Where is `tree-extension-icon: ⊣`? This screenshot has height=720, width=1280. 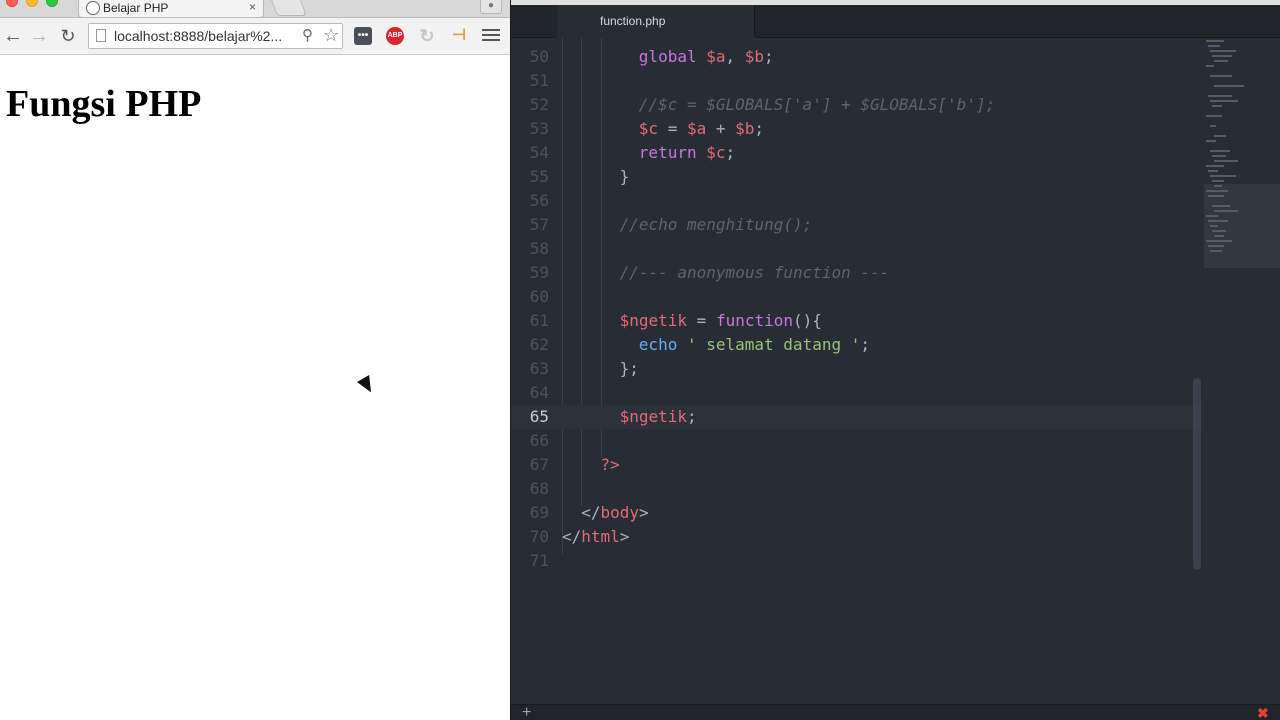
tree-extension-icon: ⊣ is located at coordinates (459, 36).